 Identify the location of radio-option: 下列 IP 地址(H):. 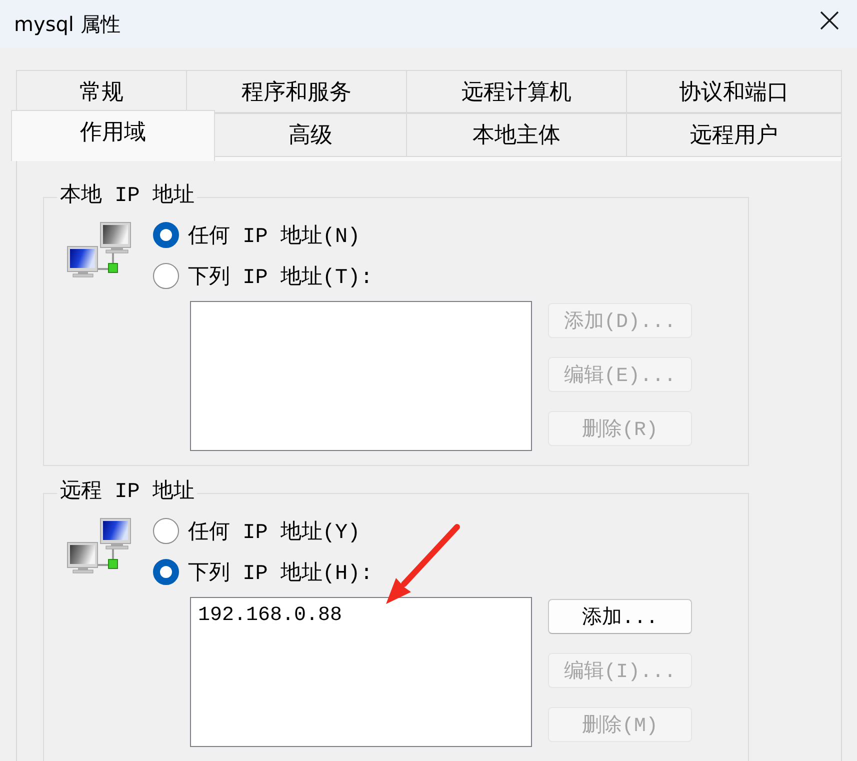
(263, 571).